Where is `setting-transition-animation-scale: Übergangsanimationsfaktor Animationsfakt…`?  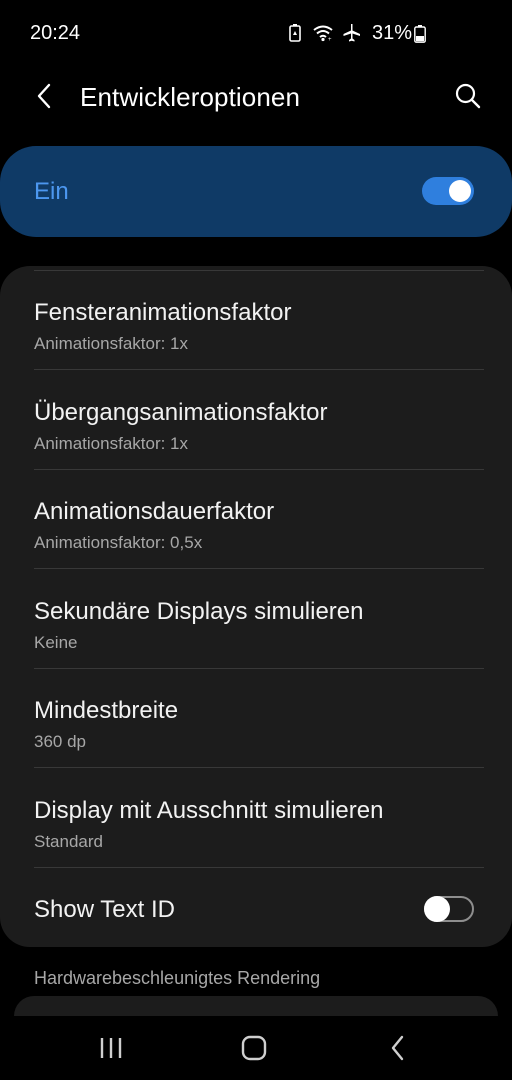
setting-transition-animation-scale: Übergangsanimationsfaktor Animationsfakt… is located at coordinates (256, 420).